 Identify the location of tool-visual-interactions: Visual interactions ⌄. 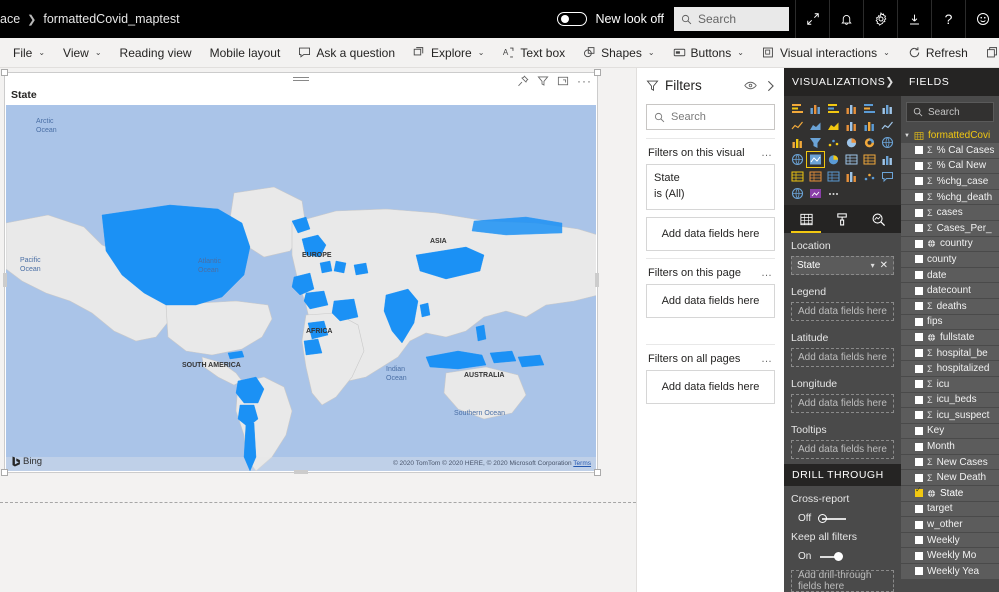
(826, 52).